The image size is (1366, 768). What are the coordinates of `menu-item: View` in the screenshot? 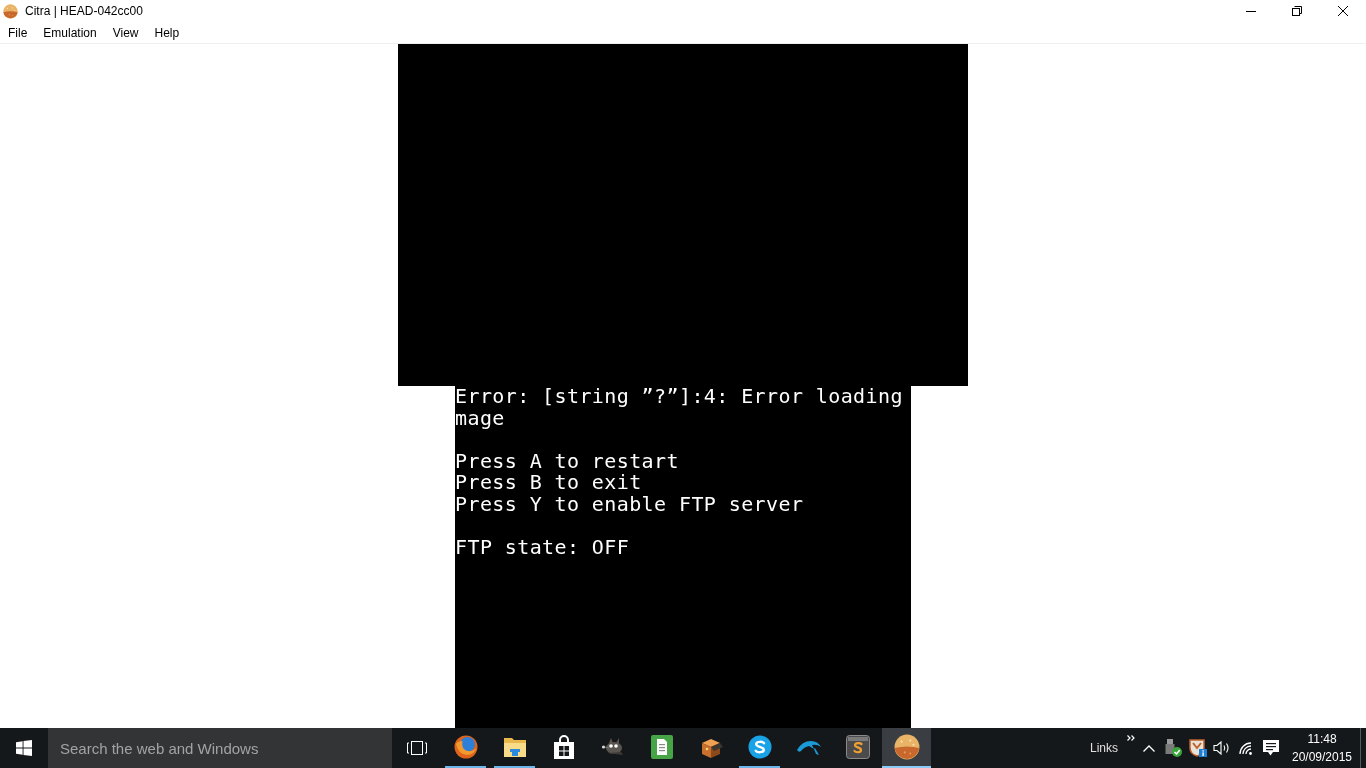 It's located at (125, 32).